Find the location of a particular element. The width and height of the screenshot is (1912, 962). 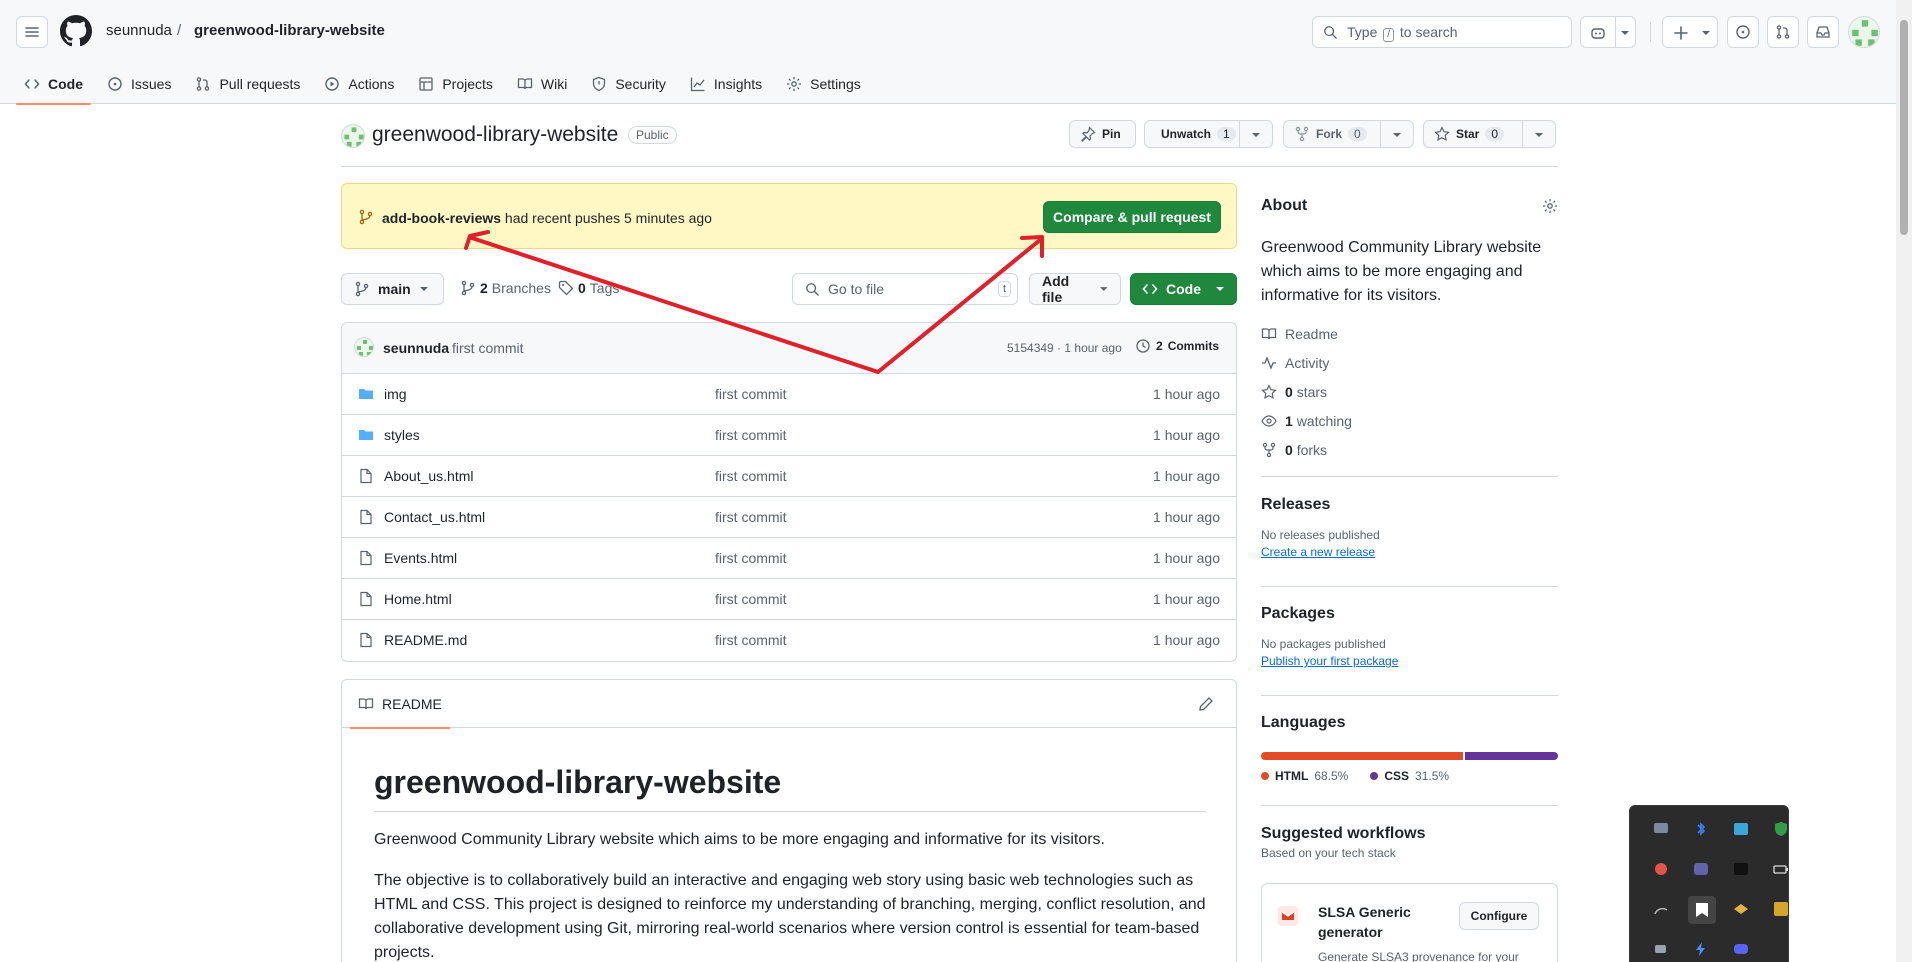

tab-projects: Projects is located at coordinates (455, 84).